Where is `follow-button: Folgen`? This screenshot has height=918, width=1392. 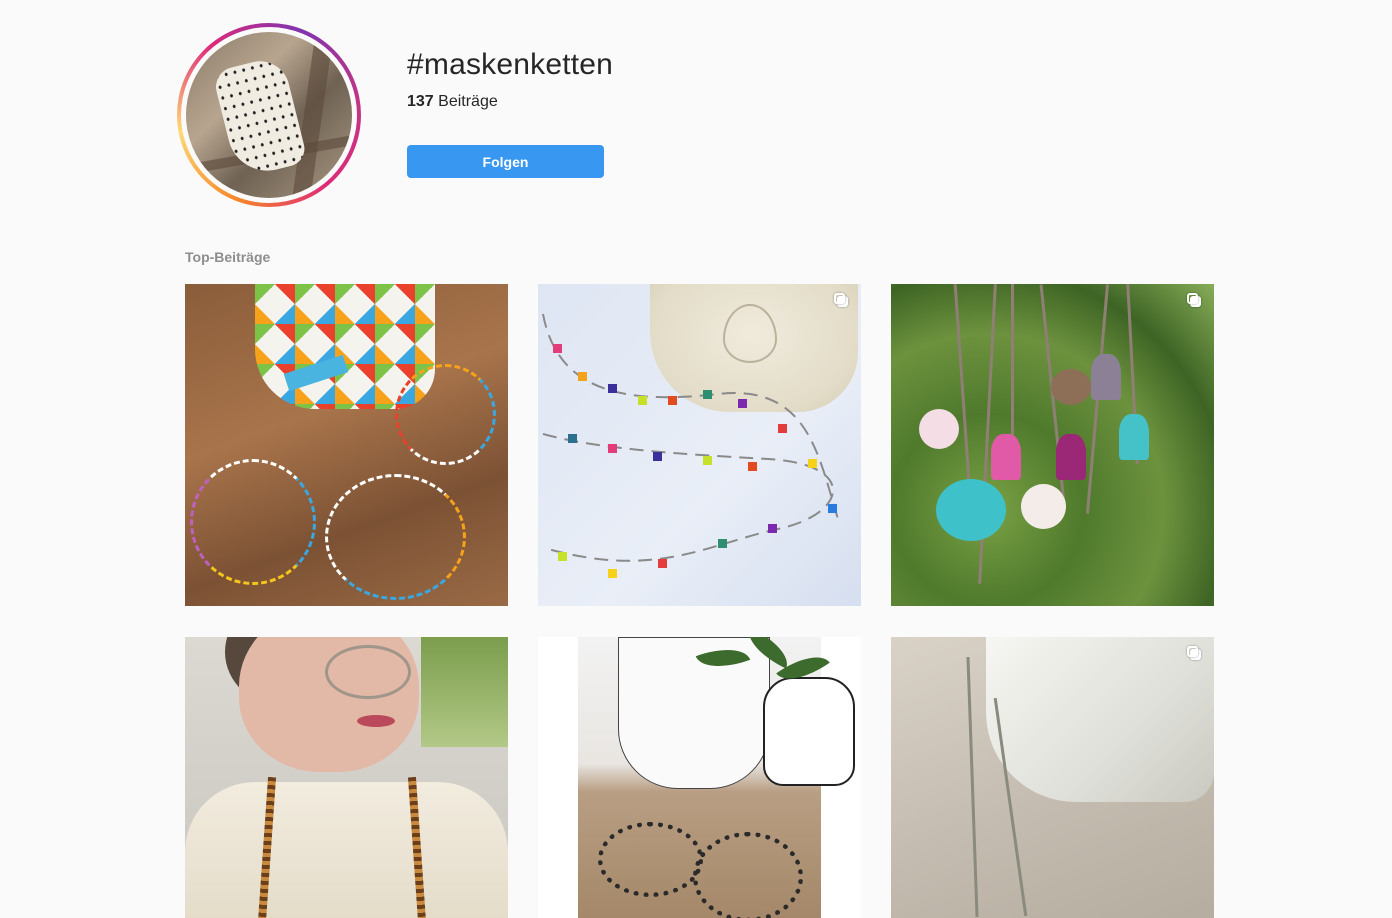 follow-button: Folgen is located at coordinates (505, 161).